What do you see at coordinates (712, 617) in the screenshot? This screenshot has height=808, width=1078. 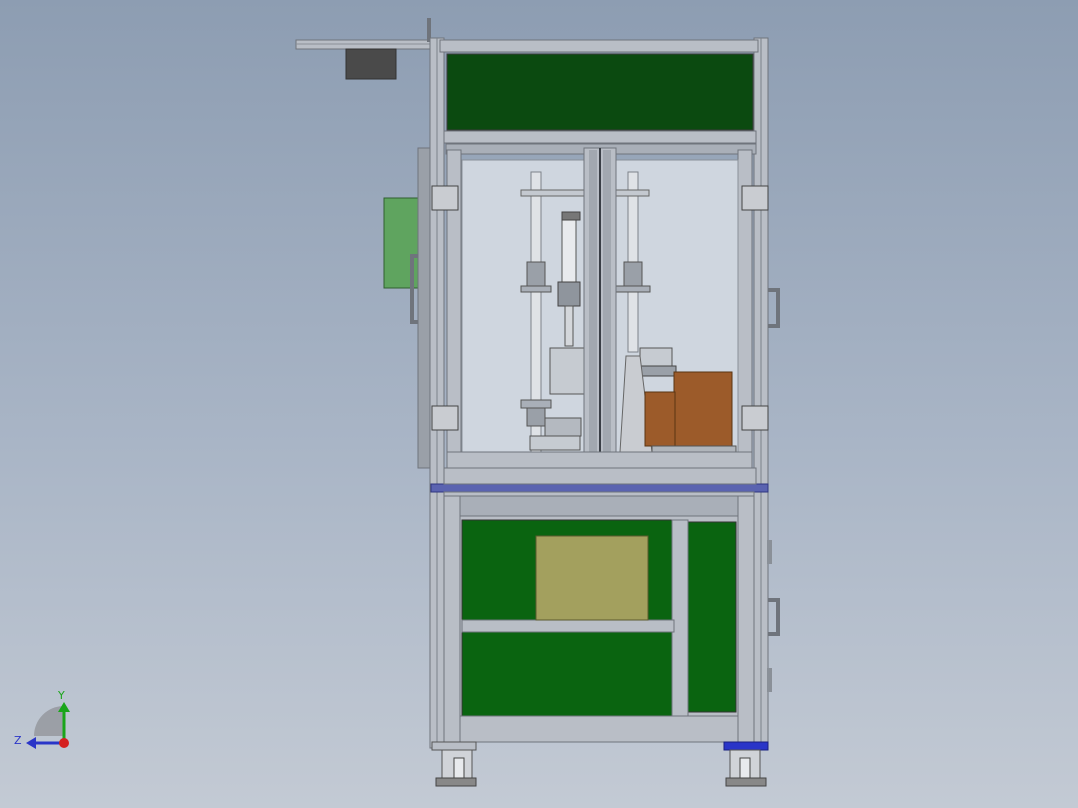 I see `lower-green-panel-right` at bounding box center [712, 617].